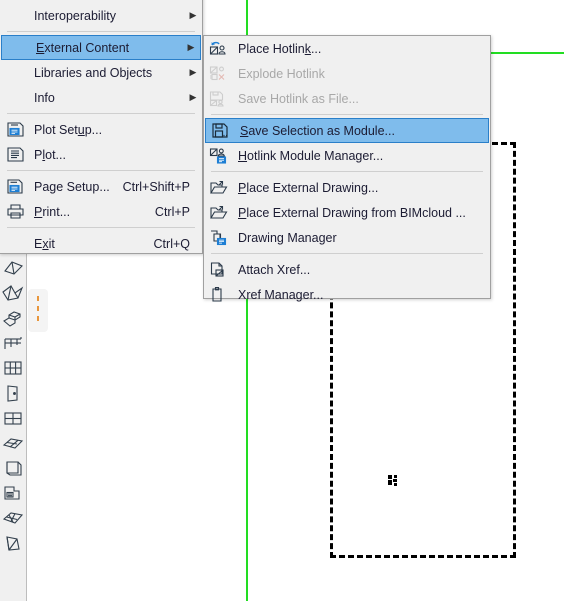 The width and height of the screenshot is (564, 601). What do you see at coordinates (527, 53) in the screenshot?
I see `horizontal-guide` at bounding box center [527, 53].